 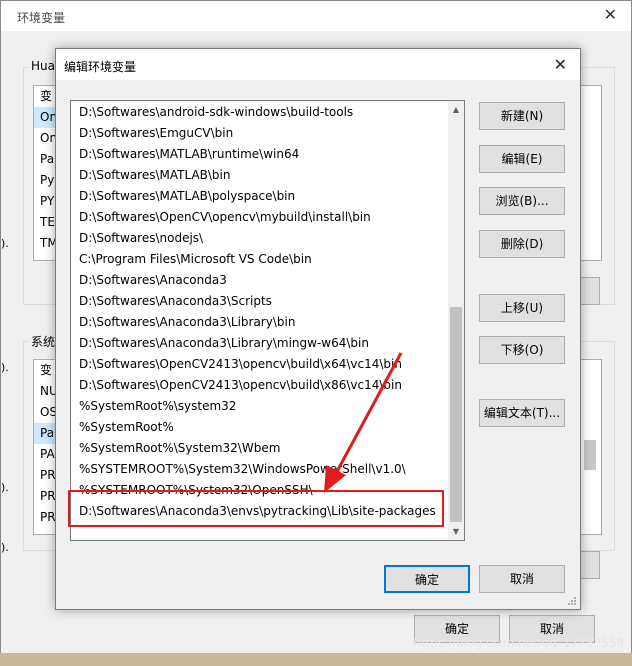 I want to click on new-button: 新建(N), so click(x=522, y=116).